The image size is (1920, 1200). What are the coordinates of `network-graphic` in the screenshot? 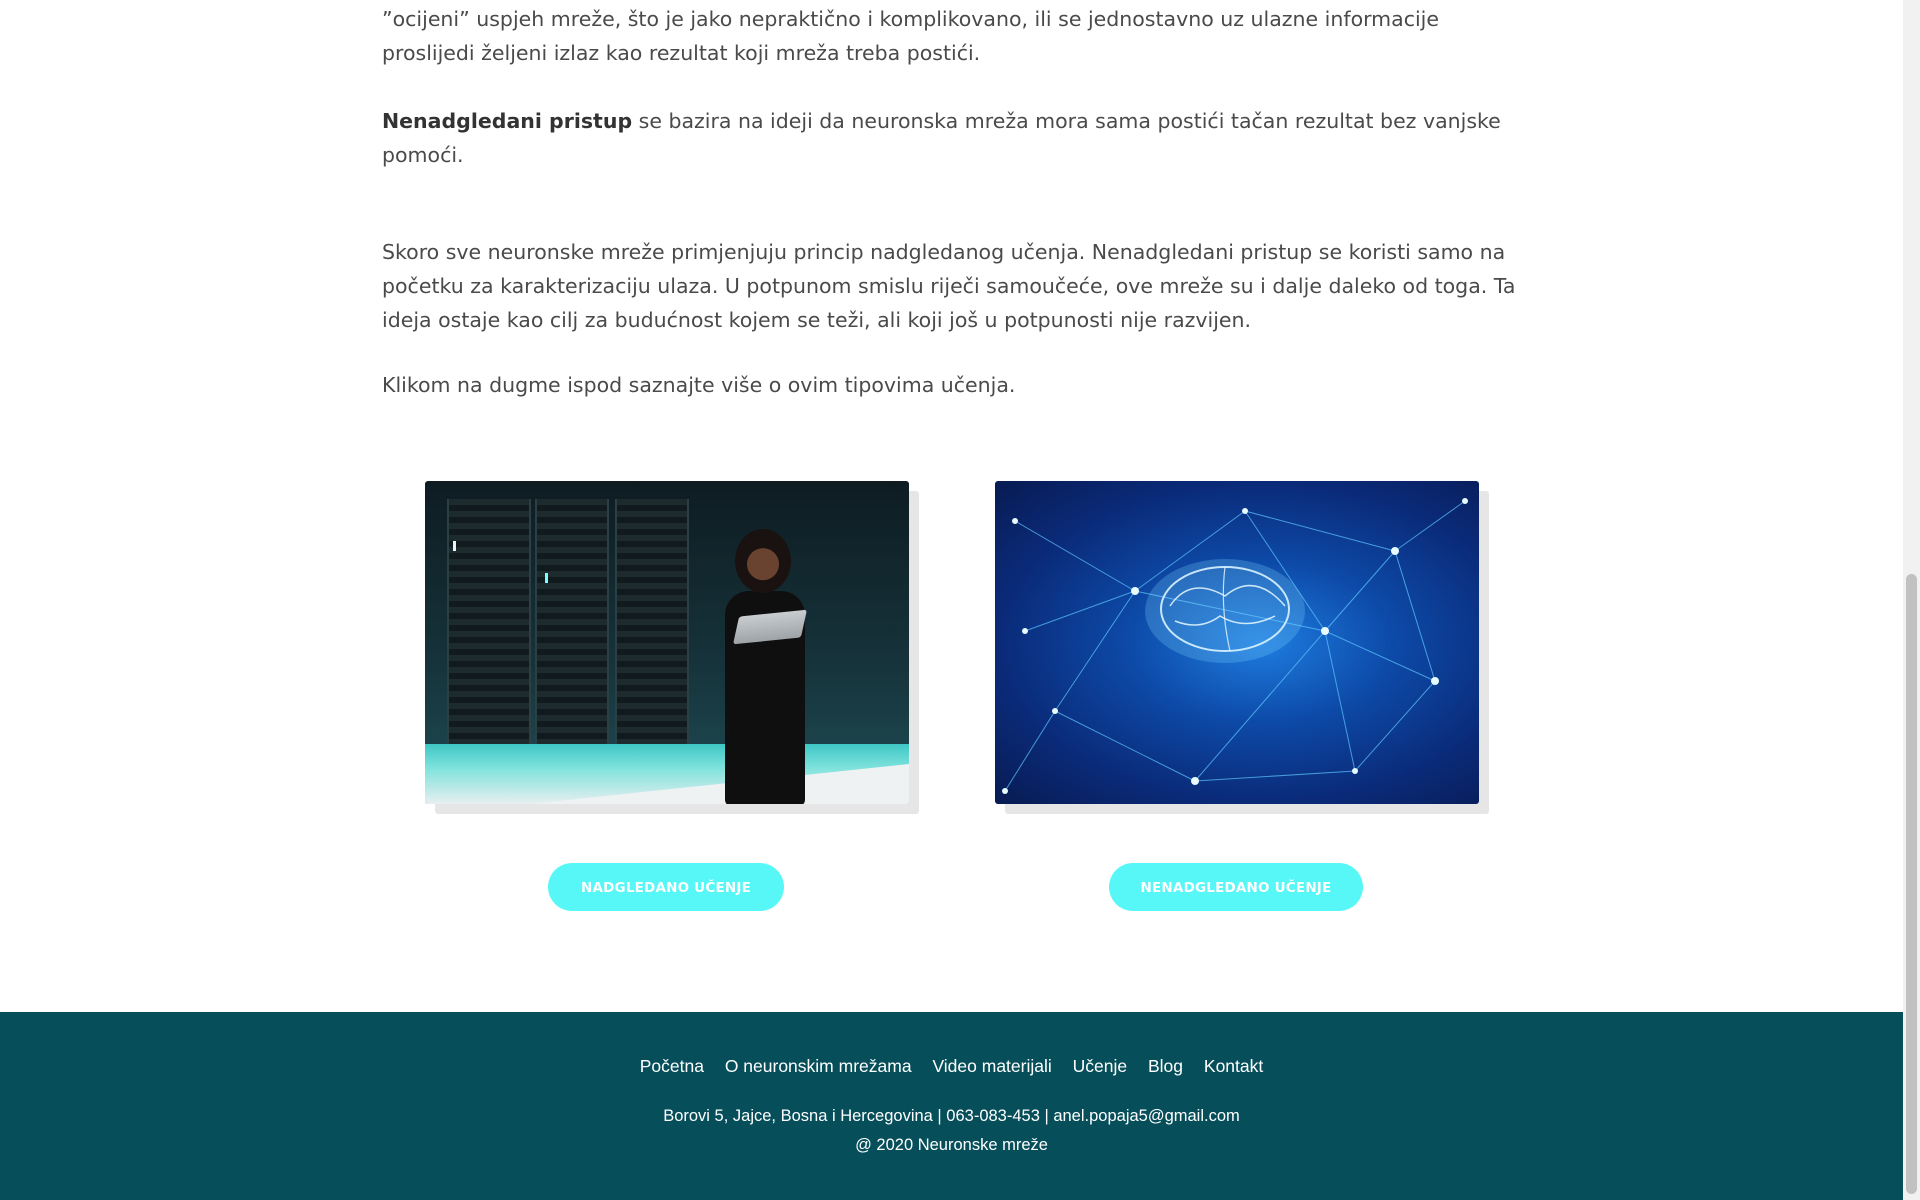 It's located at (1235, 646).